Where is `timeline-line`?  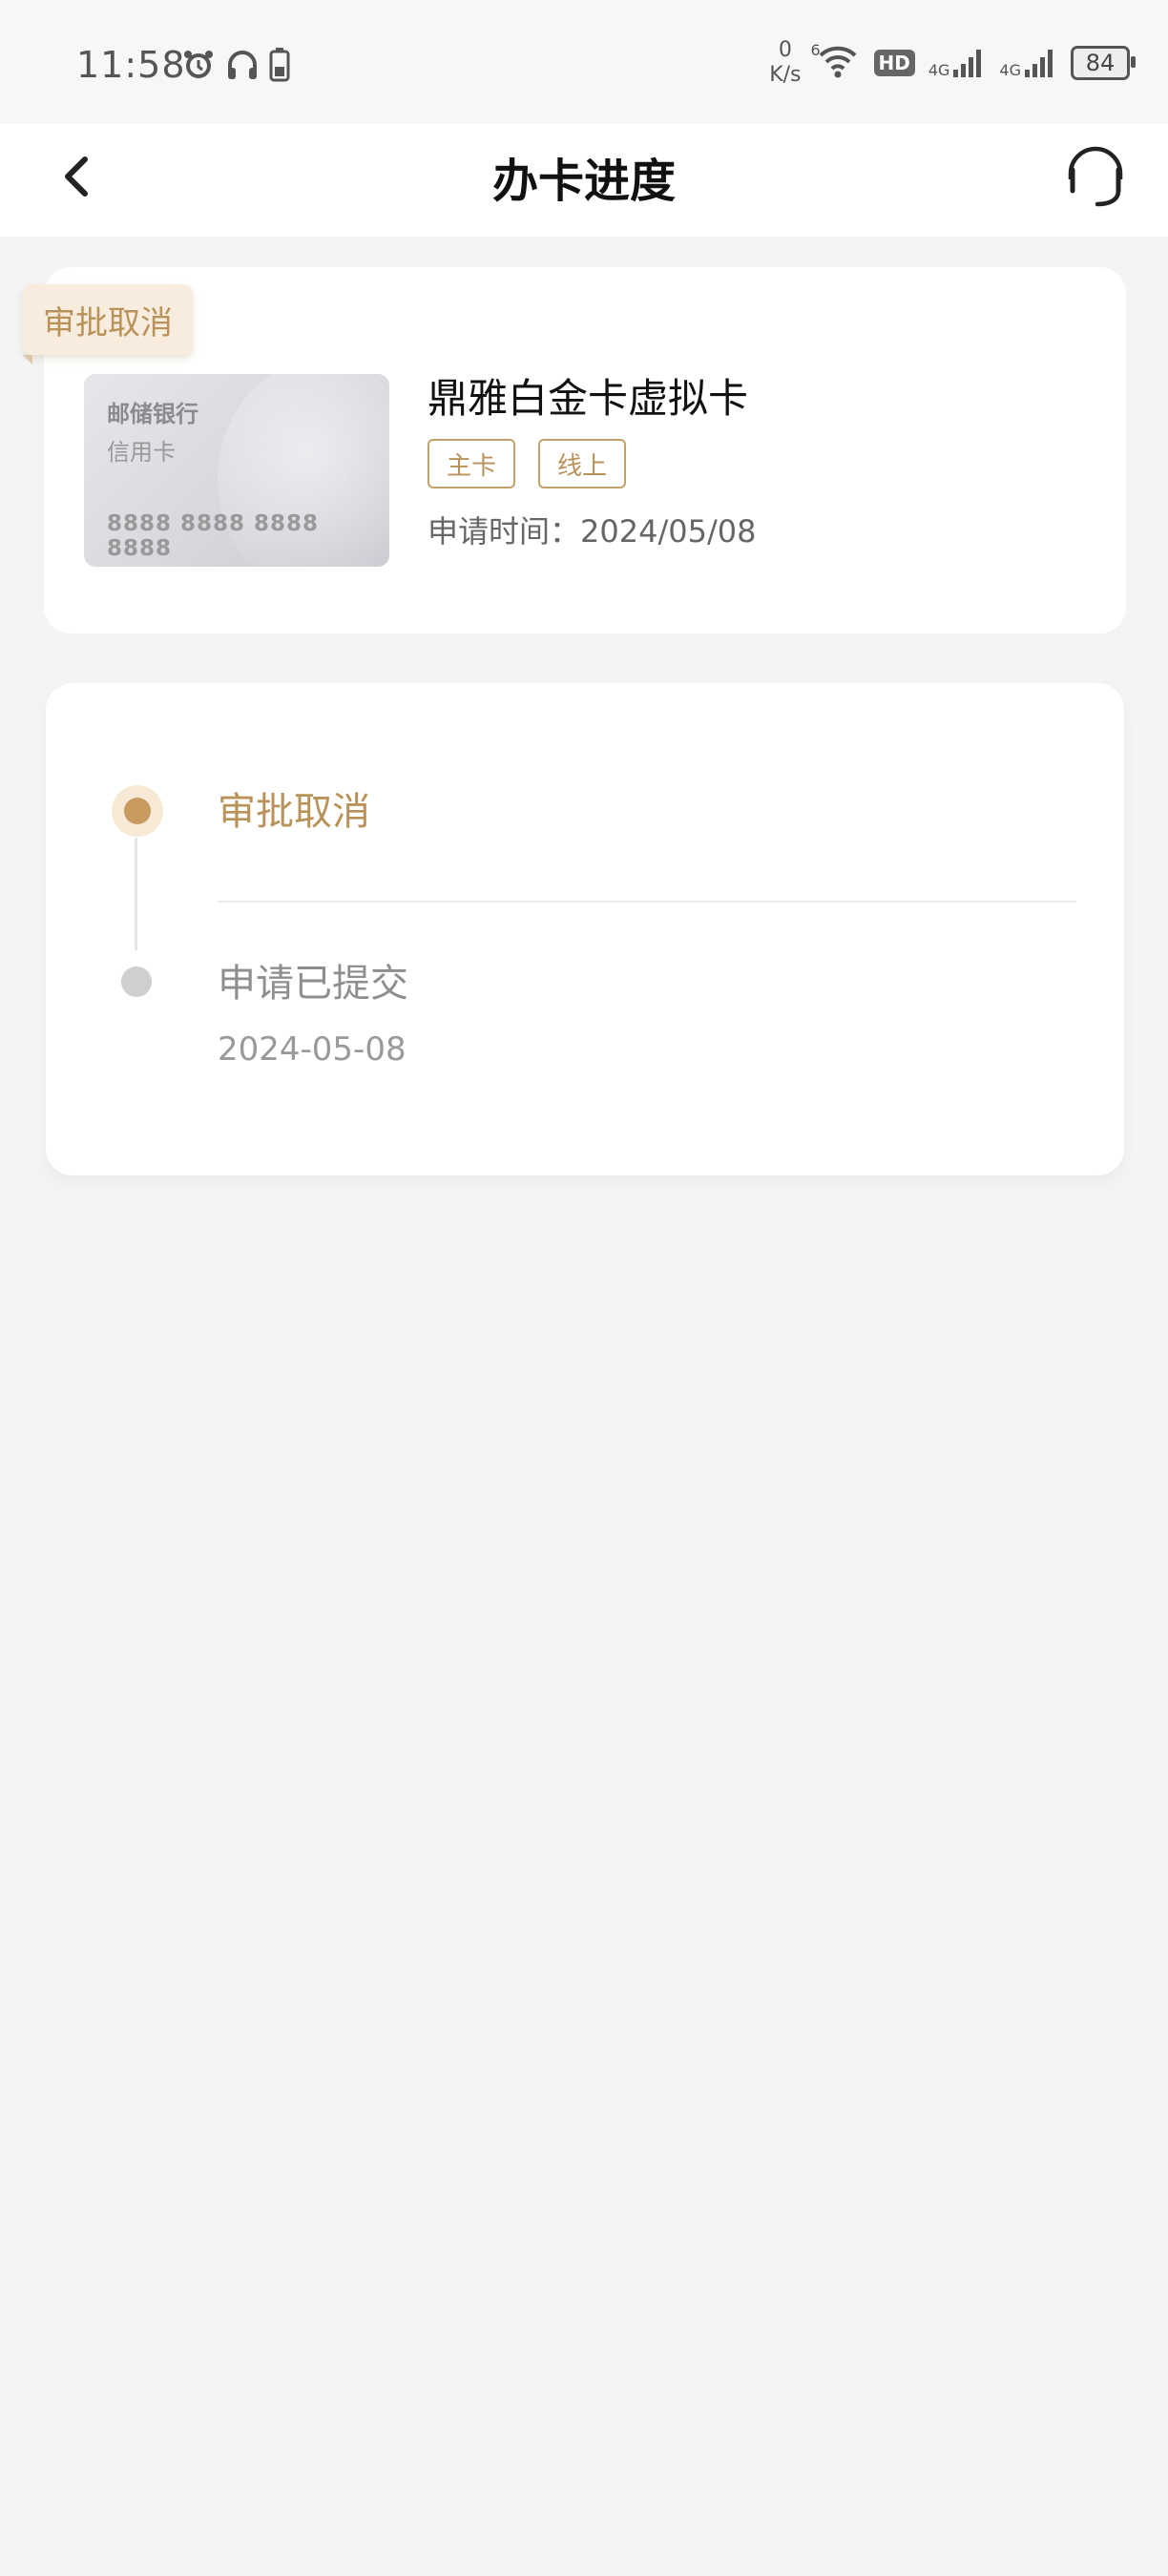
timeline-line is located at coordinates (136, 894).